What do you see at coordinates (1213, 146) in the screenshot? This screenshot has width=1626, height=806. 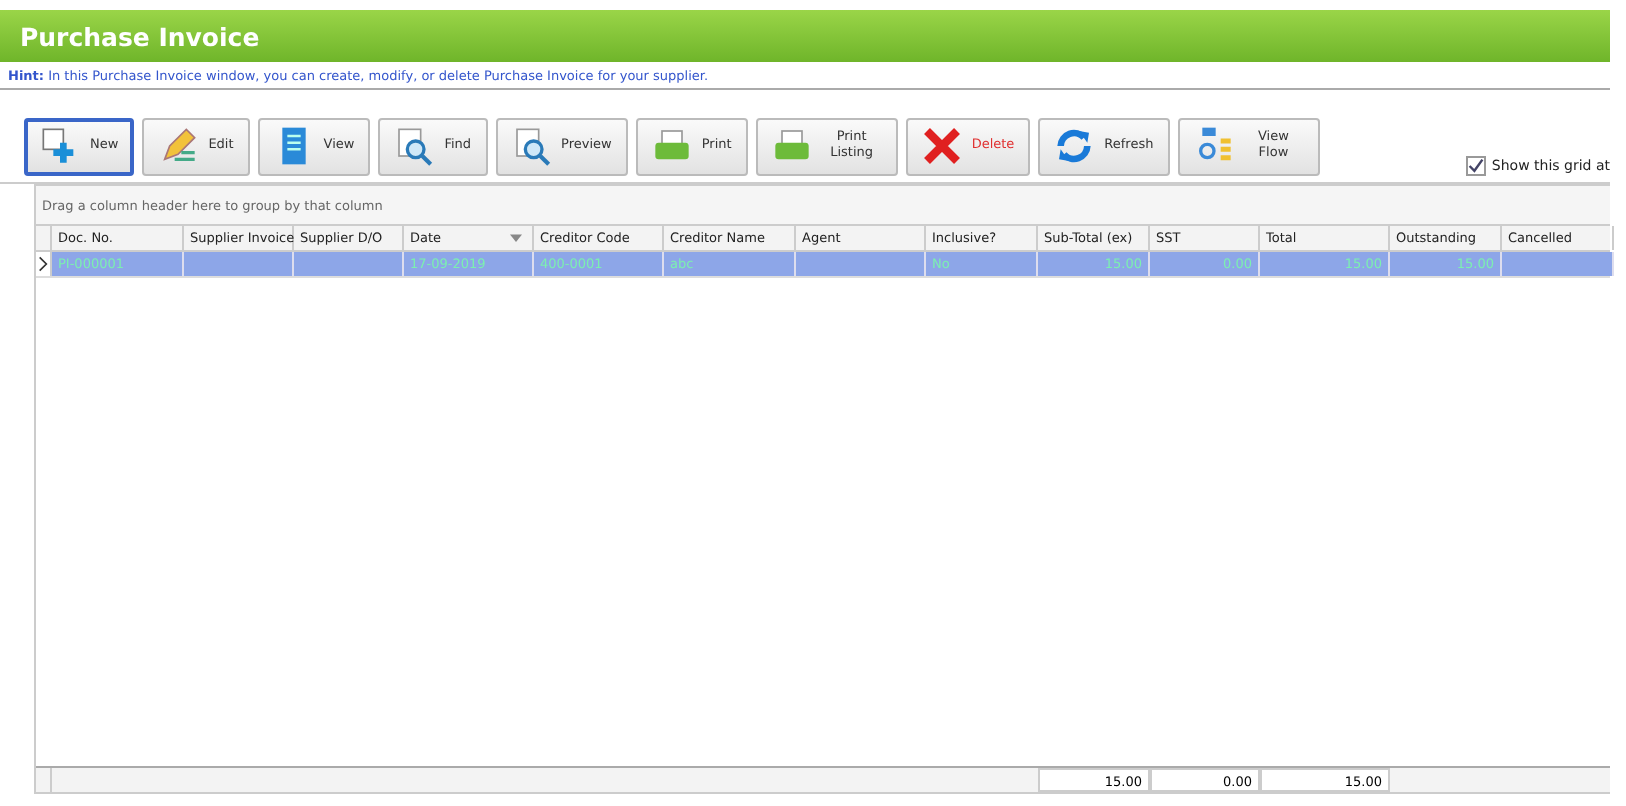 I see `flowchart-icon` at bounding box center [1213, 146].